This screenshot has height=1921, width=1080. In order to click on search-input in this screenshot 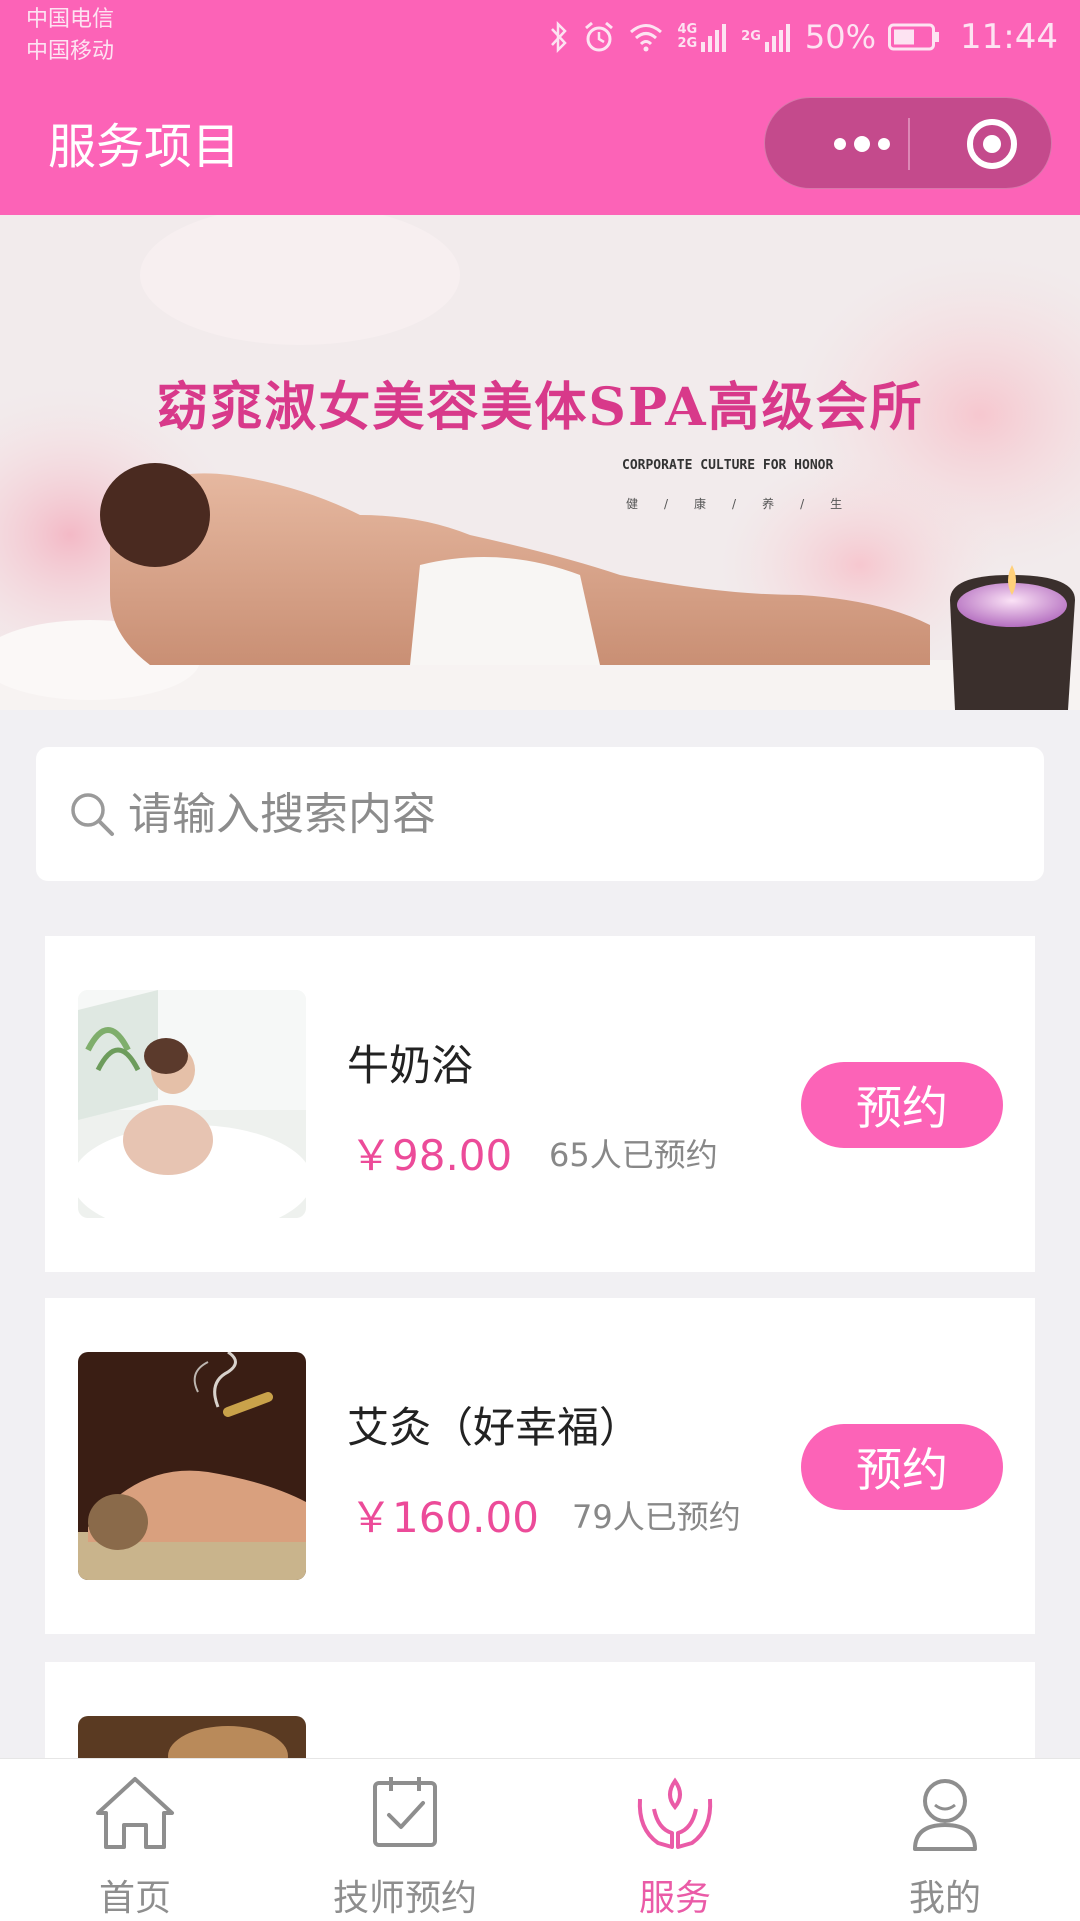, I will do `click(558, 814)`.